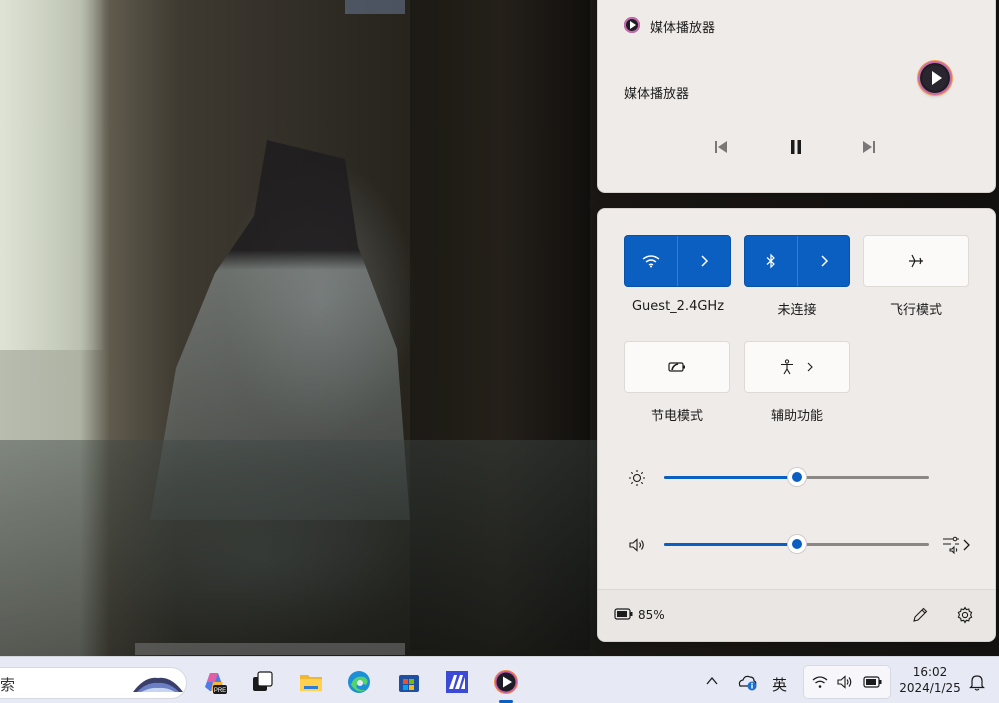 This screenshot has width=999, height=703. Describe the element at coordinates (409, 682) in the screenshot. I see `microsoft-store-icon` at that location.